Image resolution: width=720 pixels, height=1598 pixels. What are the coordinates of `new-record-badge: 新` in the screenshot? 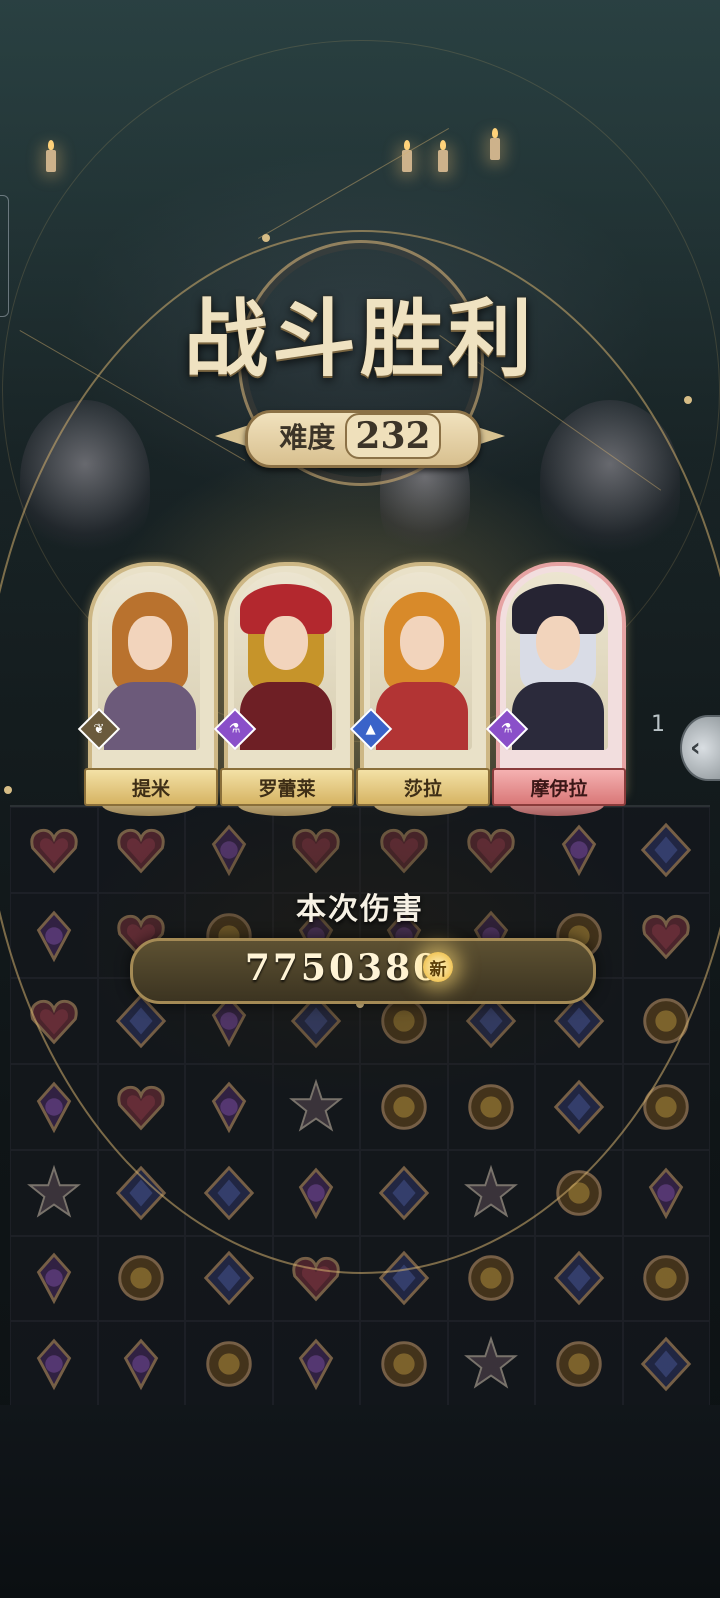 It's located at (438, 967).